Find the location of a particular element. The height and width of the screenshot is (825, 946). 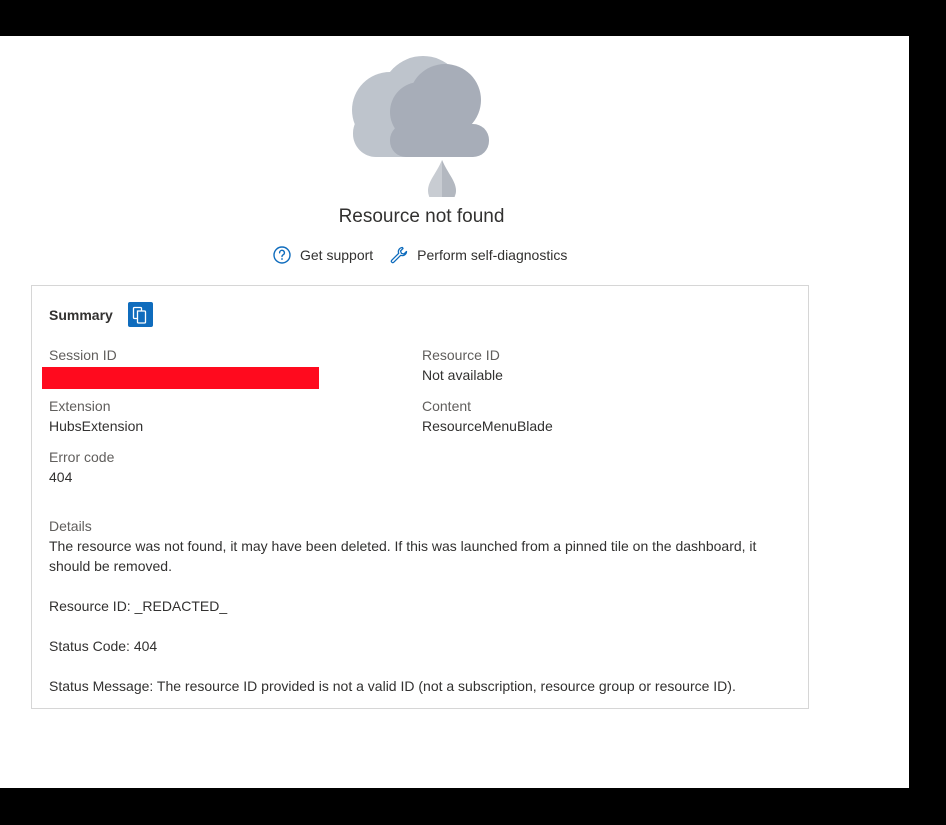

content-label: Content is located at coordinates (447, 406).